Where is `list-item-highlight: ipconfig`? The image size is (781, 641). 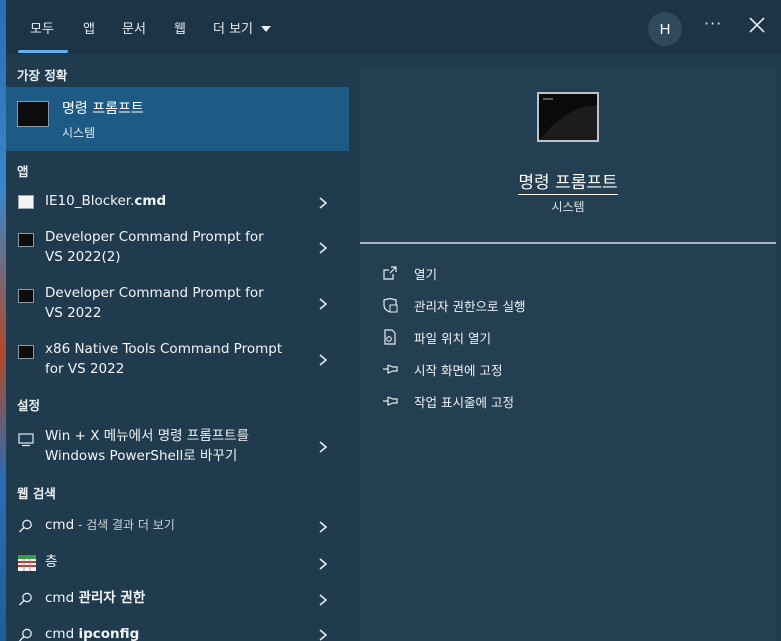
list-item-highlight: ipconfig is located at coordinates (109, 633).